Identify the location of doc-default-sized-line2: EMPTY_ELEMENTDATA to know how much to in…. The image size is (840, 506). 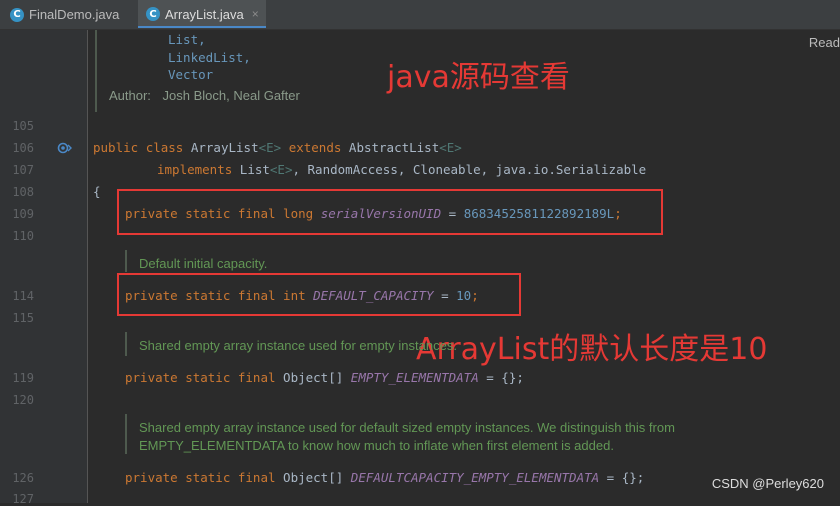
(376, 445).